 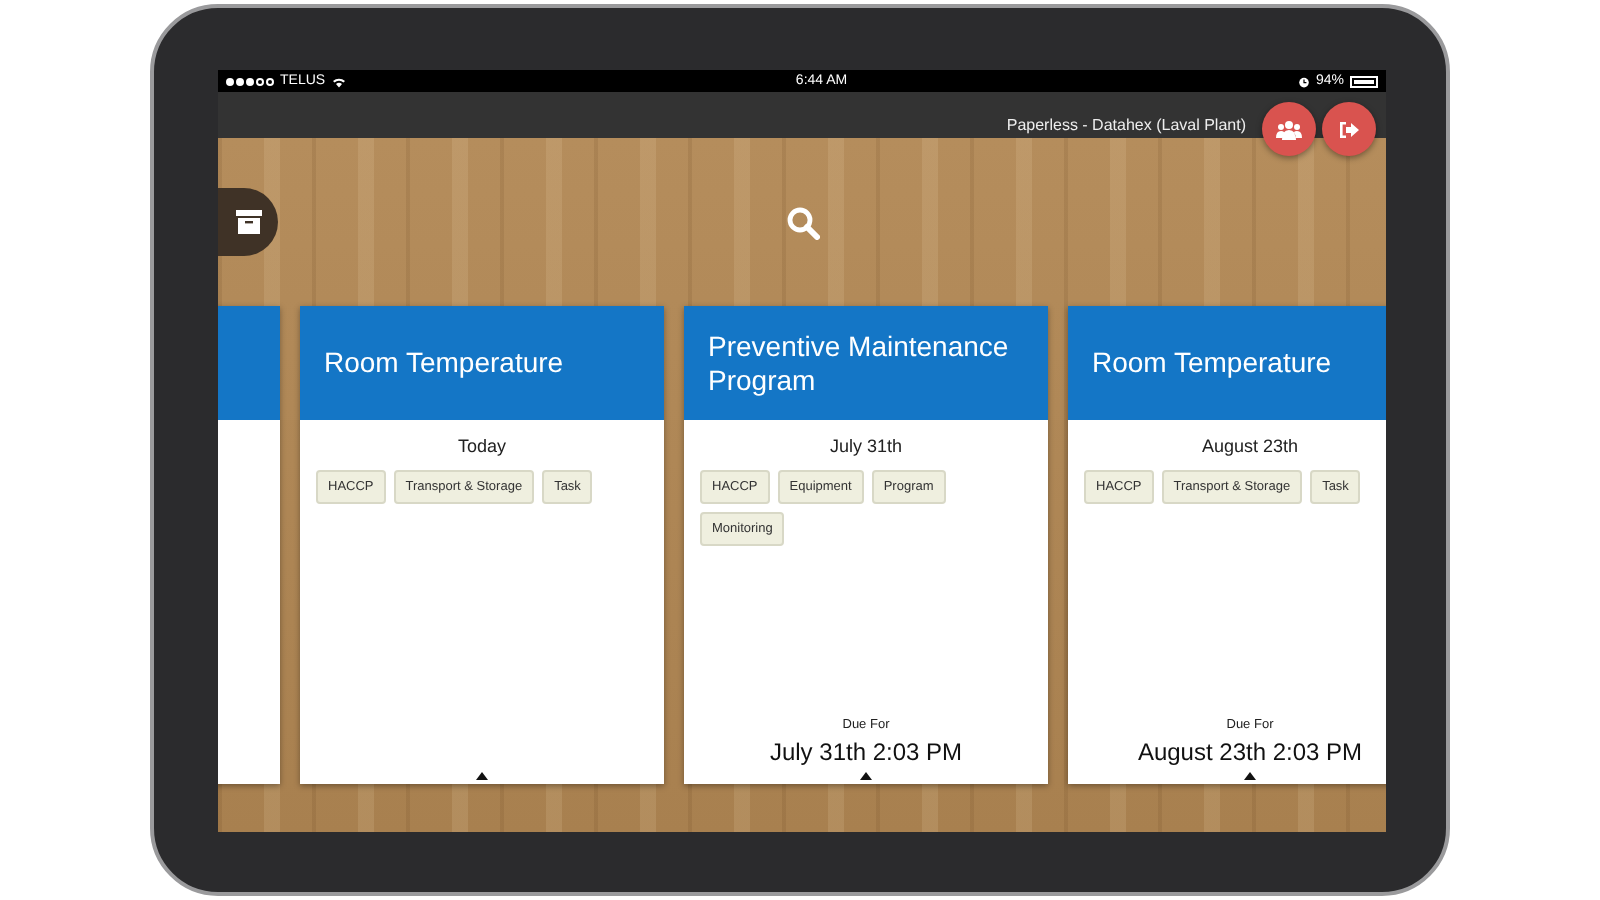 I want to click on card-date: July 31th, so click(x=866, y=446).